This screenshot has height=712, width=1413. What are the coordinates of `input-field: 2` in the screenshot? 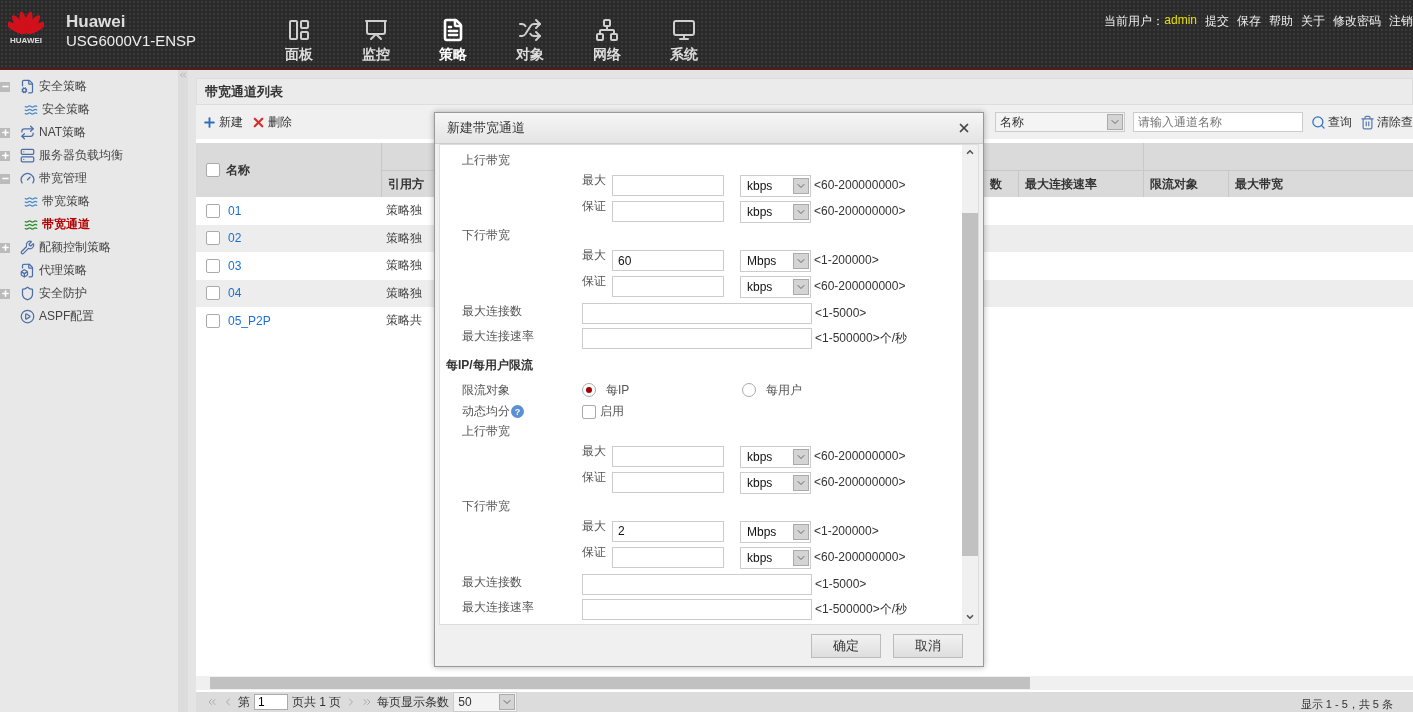 It's located at (668, 531).